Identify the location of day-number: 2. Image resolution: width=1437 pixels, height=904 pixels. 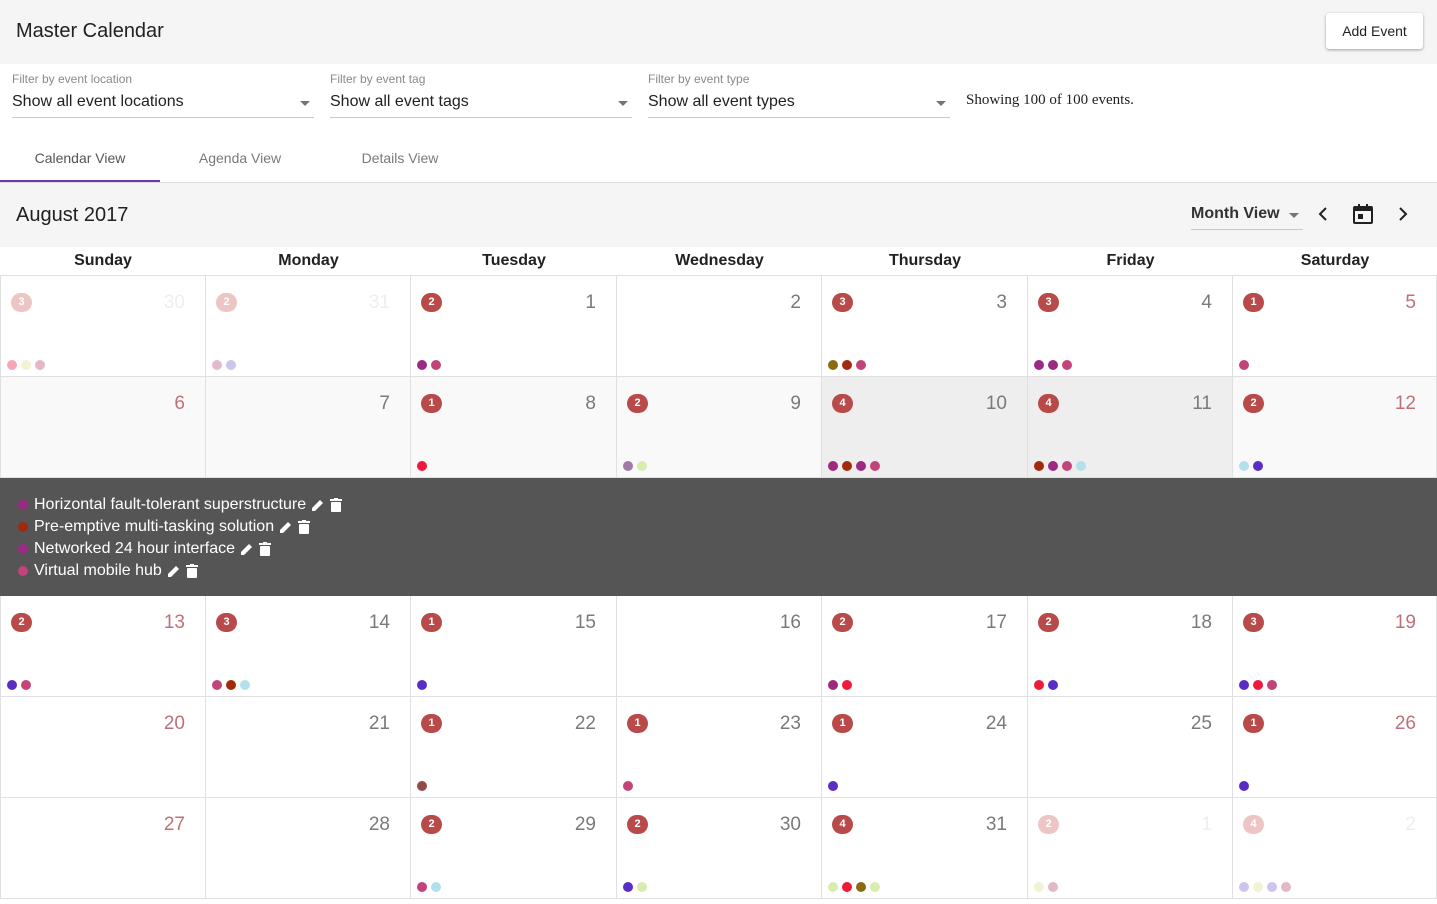
(1410, 824).